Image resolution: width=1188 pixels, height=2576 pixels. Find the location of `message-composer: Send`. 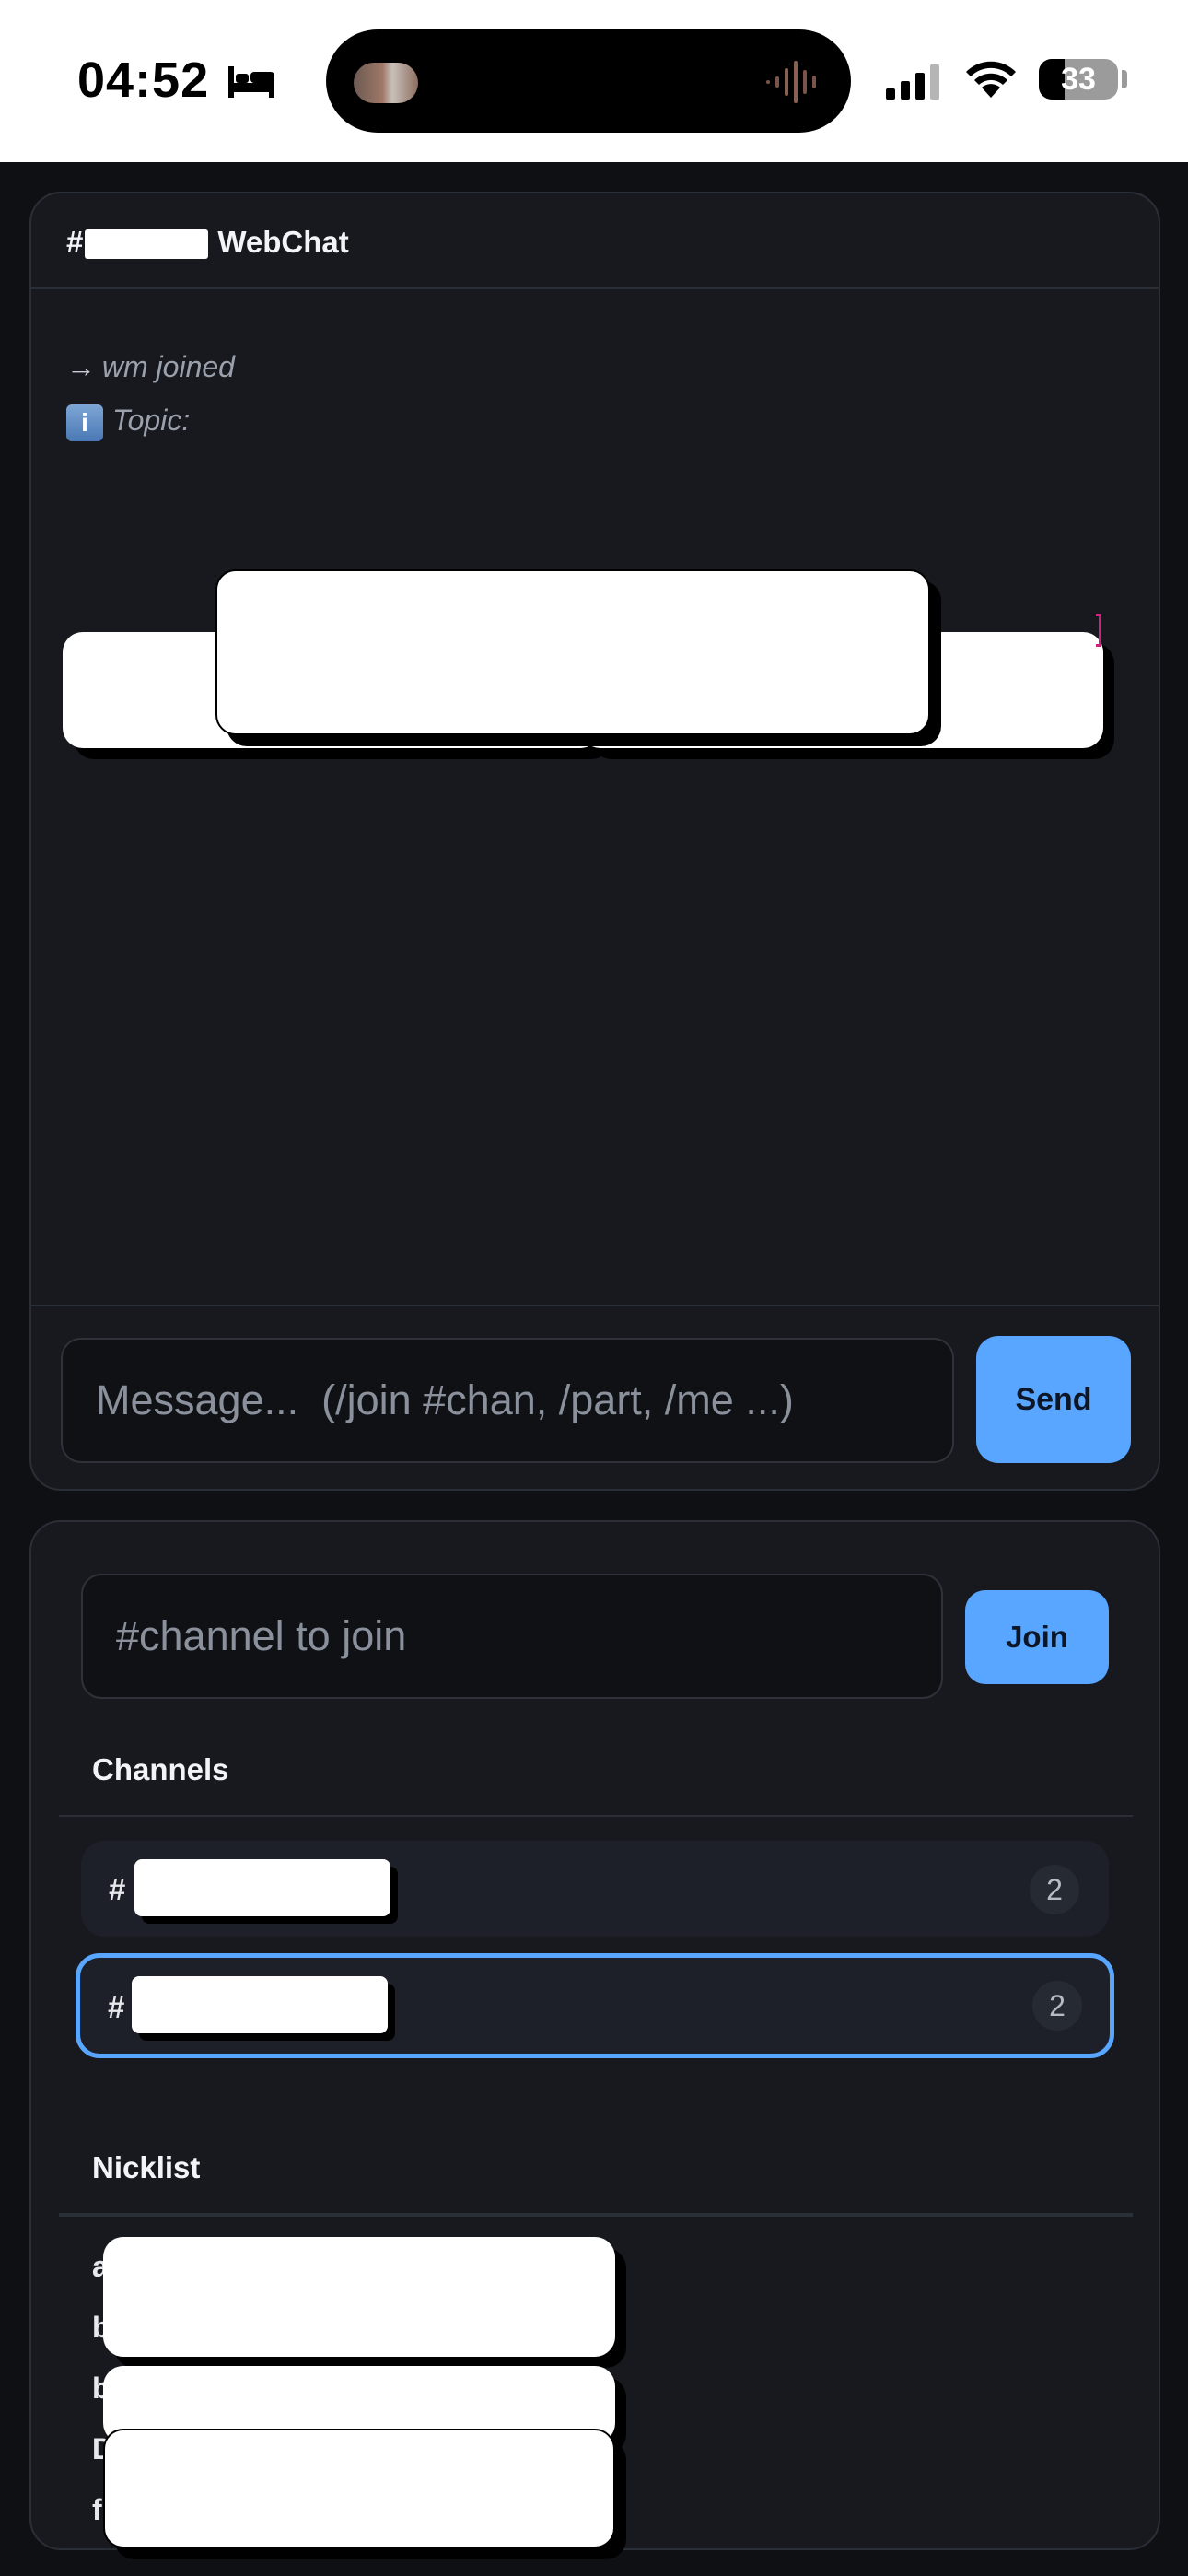

message-composer: Send is located at coordinates (595, 1399).